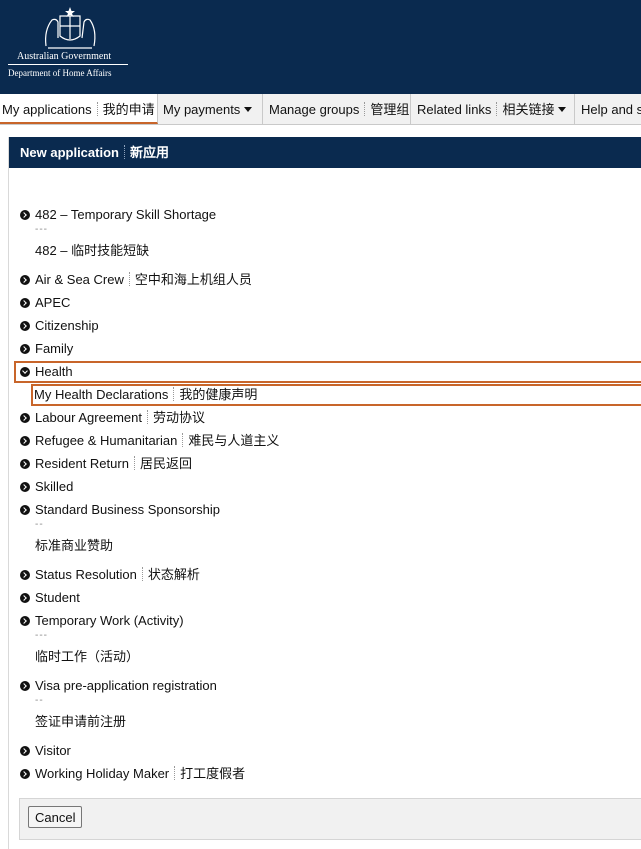 This screenshot has height=849, width=641. Describe the element at coordinates (101, 394) in the screenshot. I see `link-label: My Health Declarations` at that location.